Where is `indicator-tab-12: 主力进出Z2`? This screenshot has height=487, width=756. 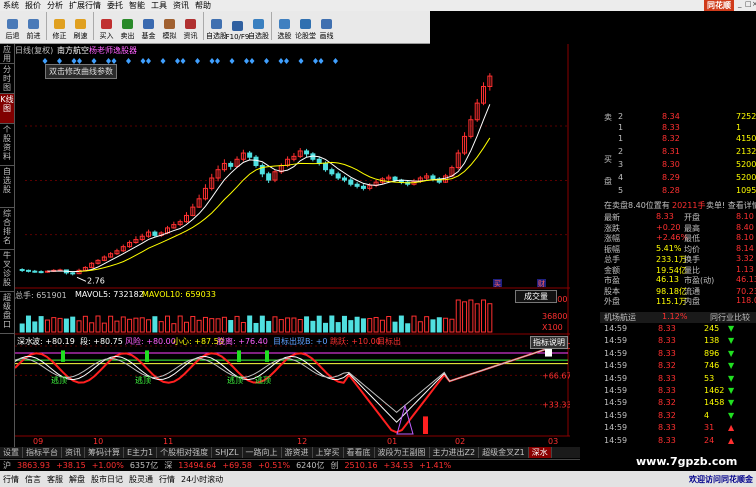 indicator-tab-12: 主力进出Z2 is located at coordinates (455, 452).